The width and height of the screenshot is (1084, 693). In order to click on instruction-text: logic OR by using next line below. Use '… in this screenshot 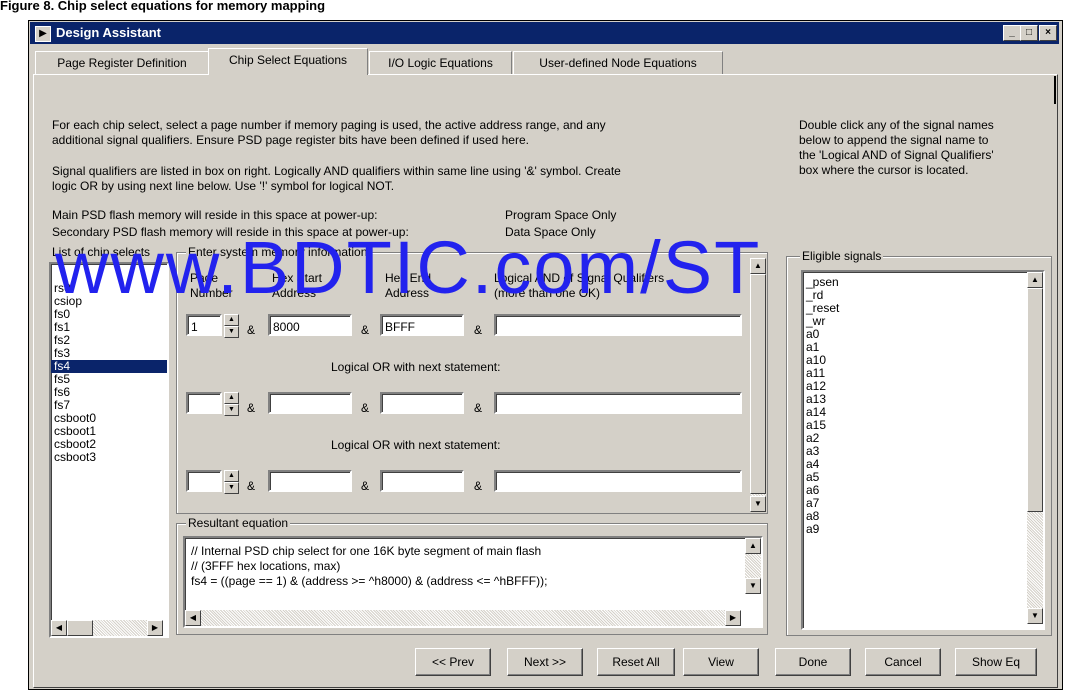, I will do `click(223, 186)`.